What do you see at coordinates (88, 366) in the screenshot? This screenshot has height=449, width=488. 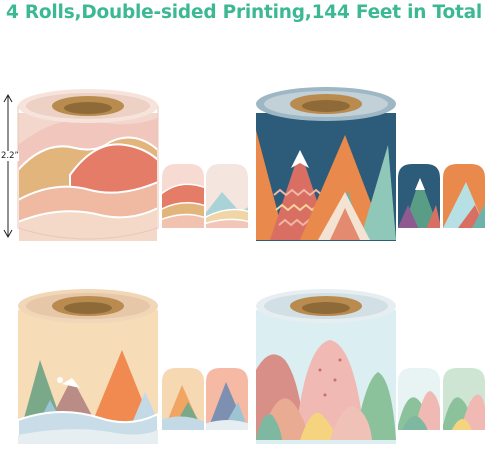 I see `roll-peach-mountains` at bounding box center [88, 366].